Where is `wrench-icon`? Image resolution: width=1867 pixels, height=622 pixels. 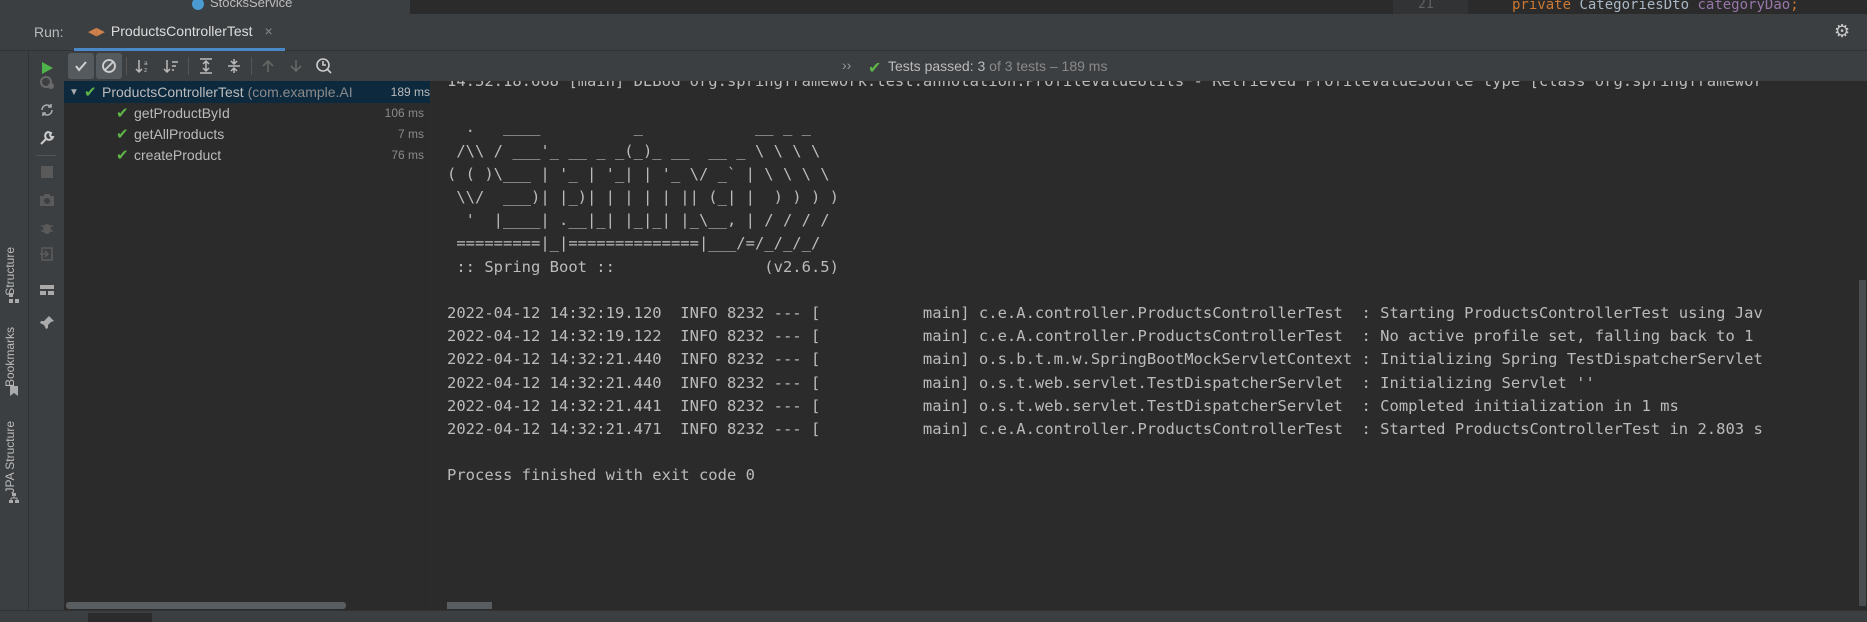
wrench-icon is located at coordinates (47, 137).